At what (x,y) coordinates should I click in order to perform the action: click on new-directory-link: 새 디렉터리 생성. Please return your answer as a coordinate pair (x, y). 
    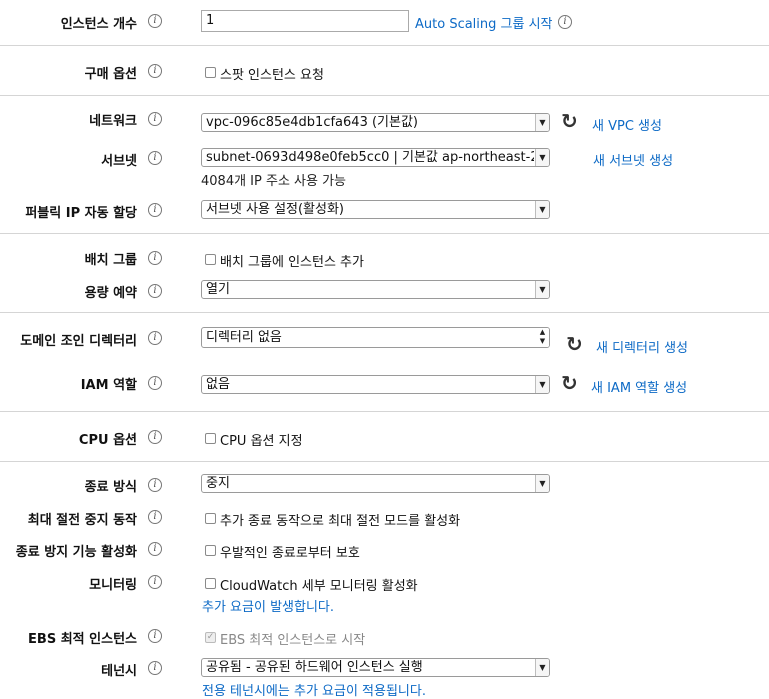
    Looking at the image, I should click on (642, 346).